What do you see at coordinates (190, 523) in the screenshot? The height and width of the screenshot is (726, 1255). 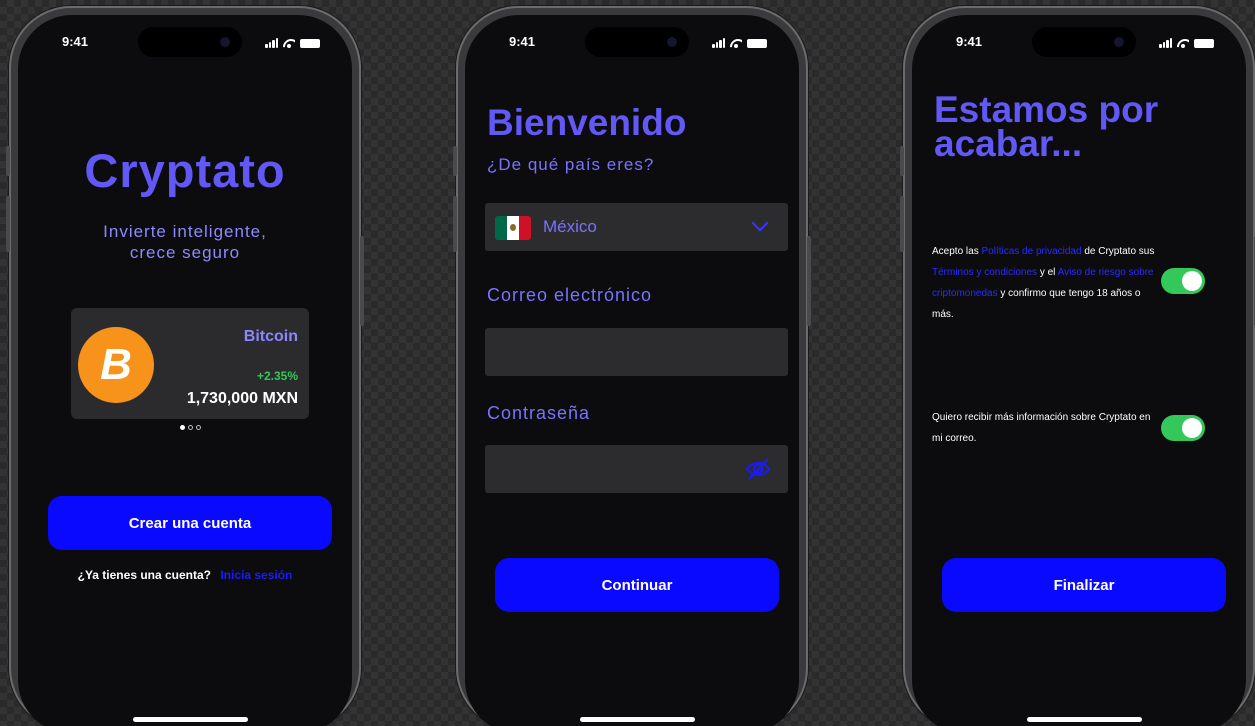 I see `create-account-button: Crear una cuenta` at bounding box center [190, 523].